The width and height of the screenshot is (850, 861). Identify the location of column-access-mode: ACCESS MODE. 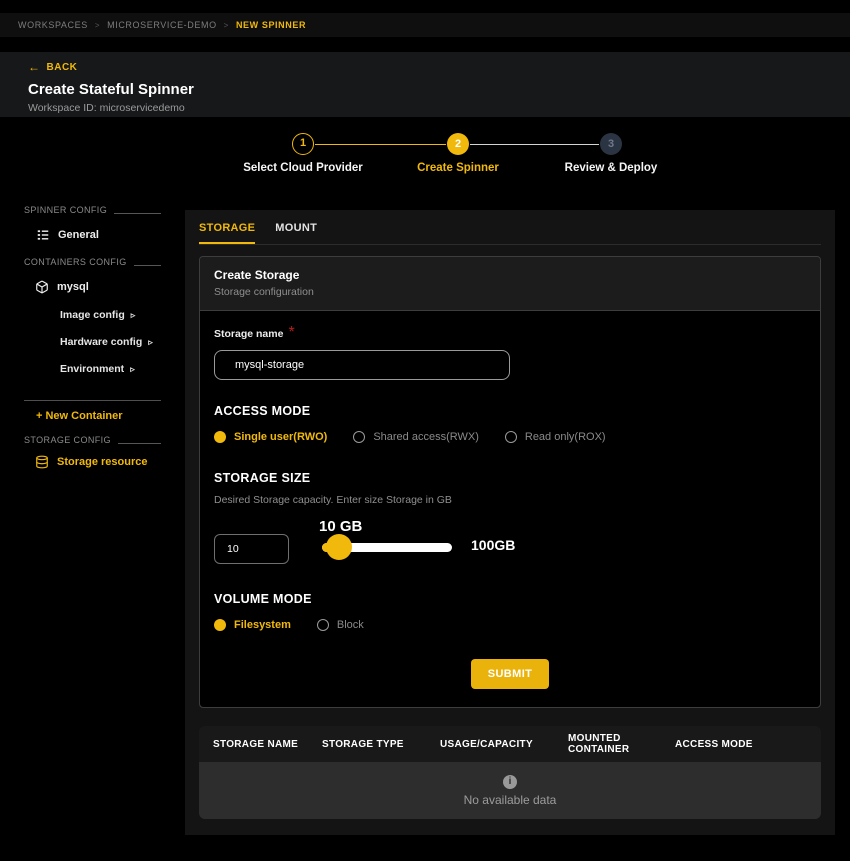
(714, 744).